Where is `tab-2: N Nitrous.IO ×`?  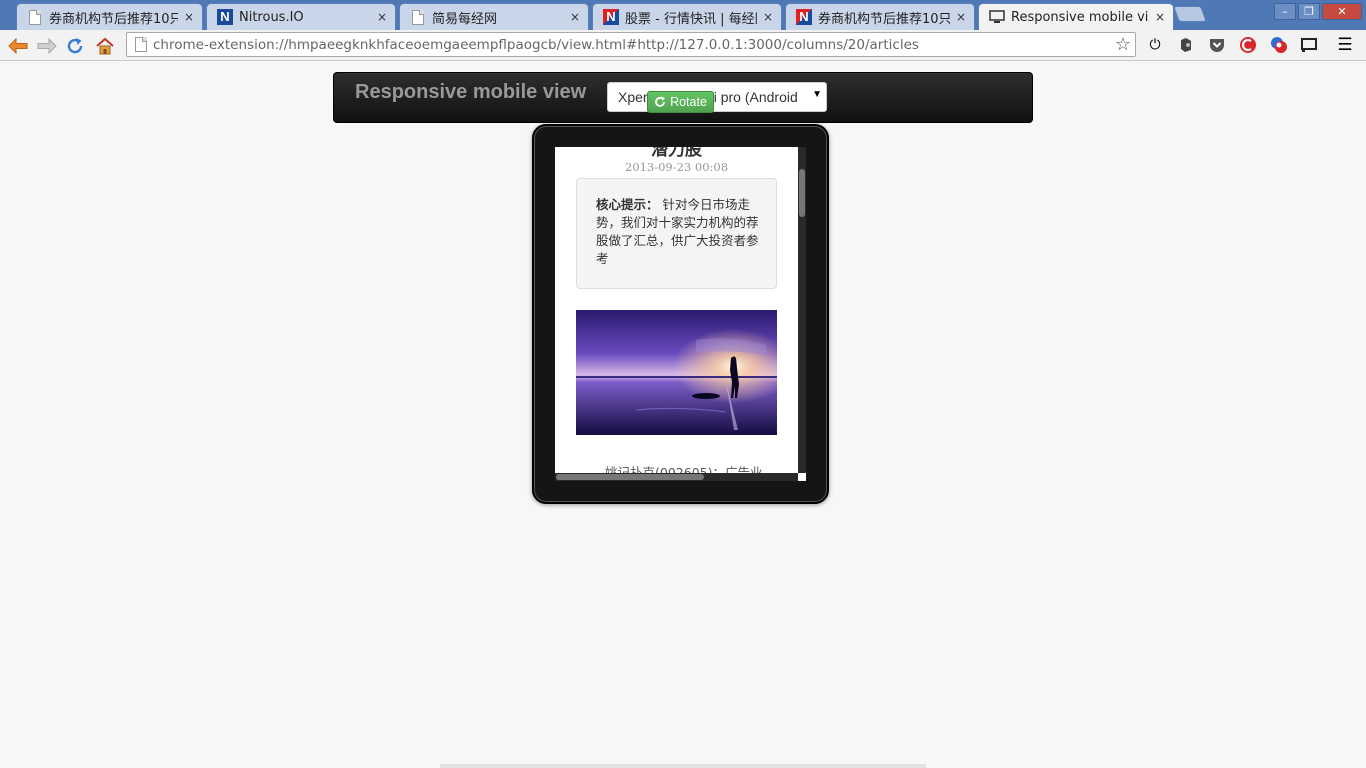
tab-2: N Nitrous.IO × is located at coordinates (301, 16).